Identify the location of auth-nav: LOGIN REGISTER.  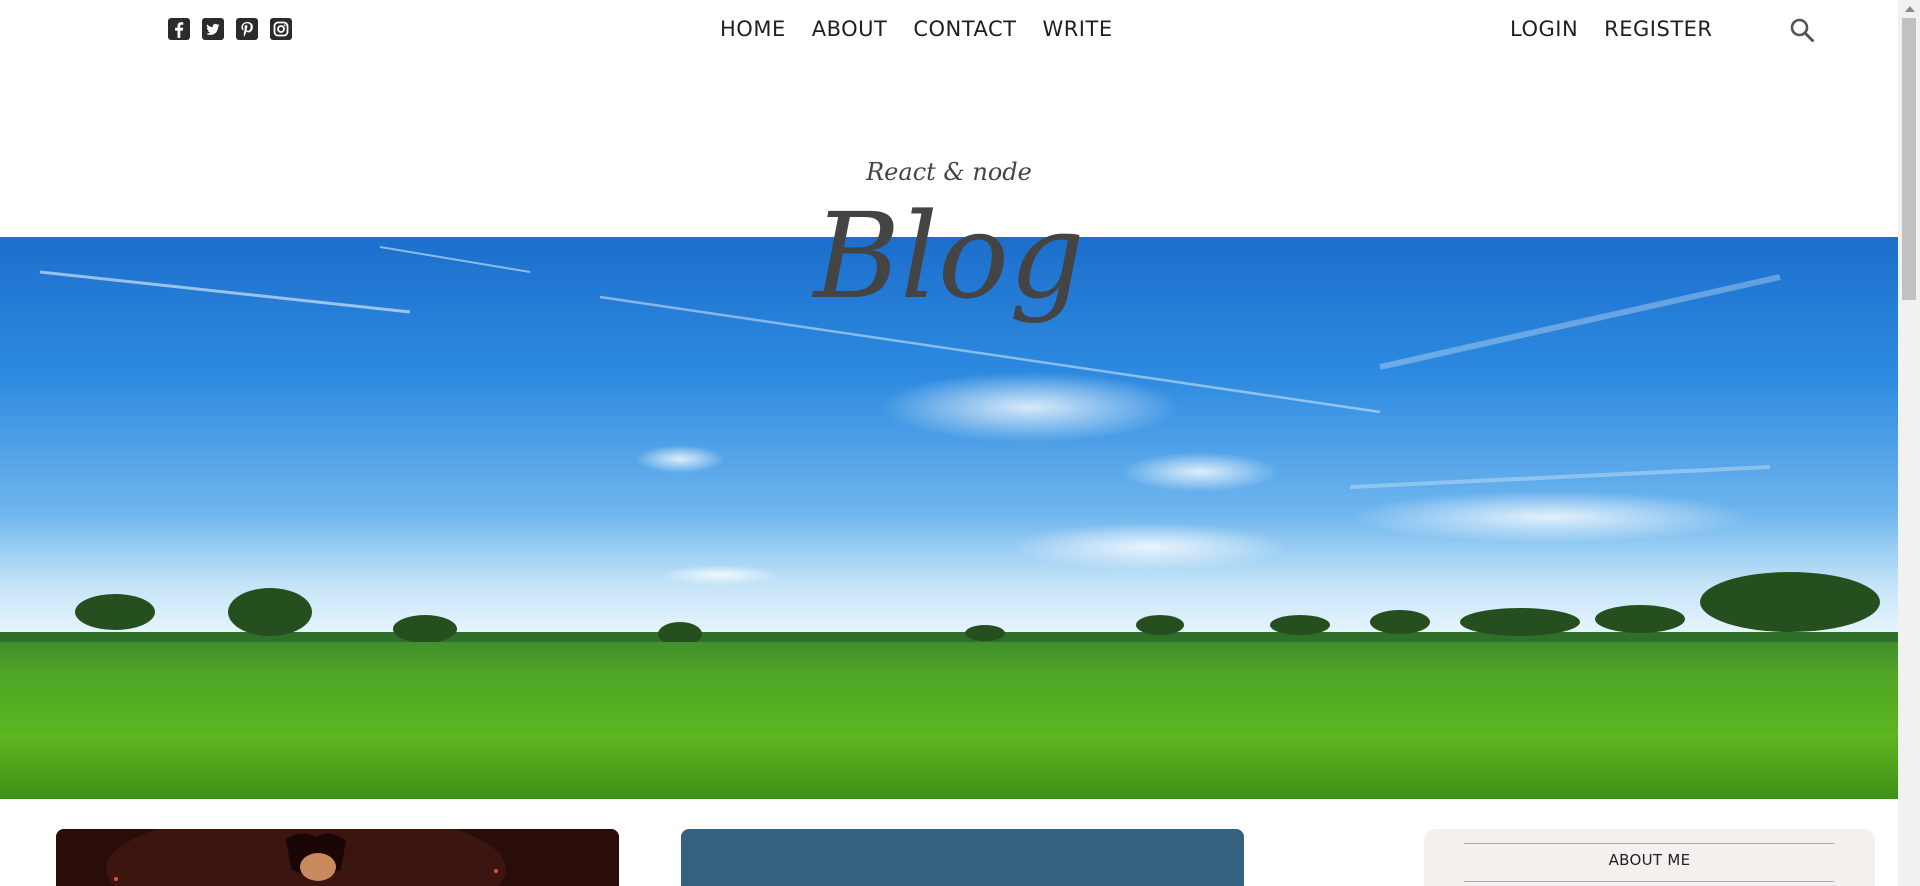
(1611, 29).